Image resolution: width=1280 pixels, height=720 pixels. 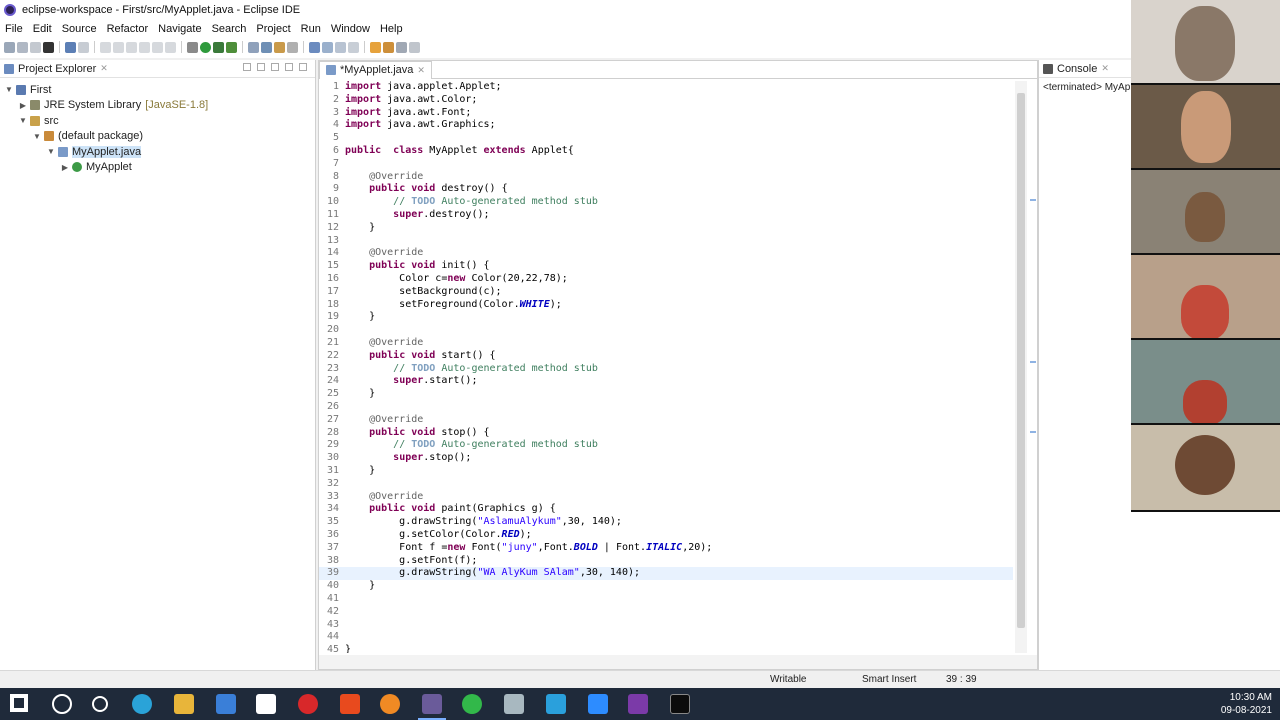 I want to click on horizontal-scrollbar, so click(x=678, y=662).